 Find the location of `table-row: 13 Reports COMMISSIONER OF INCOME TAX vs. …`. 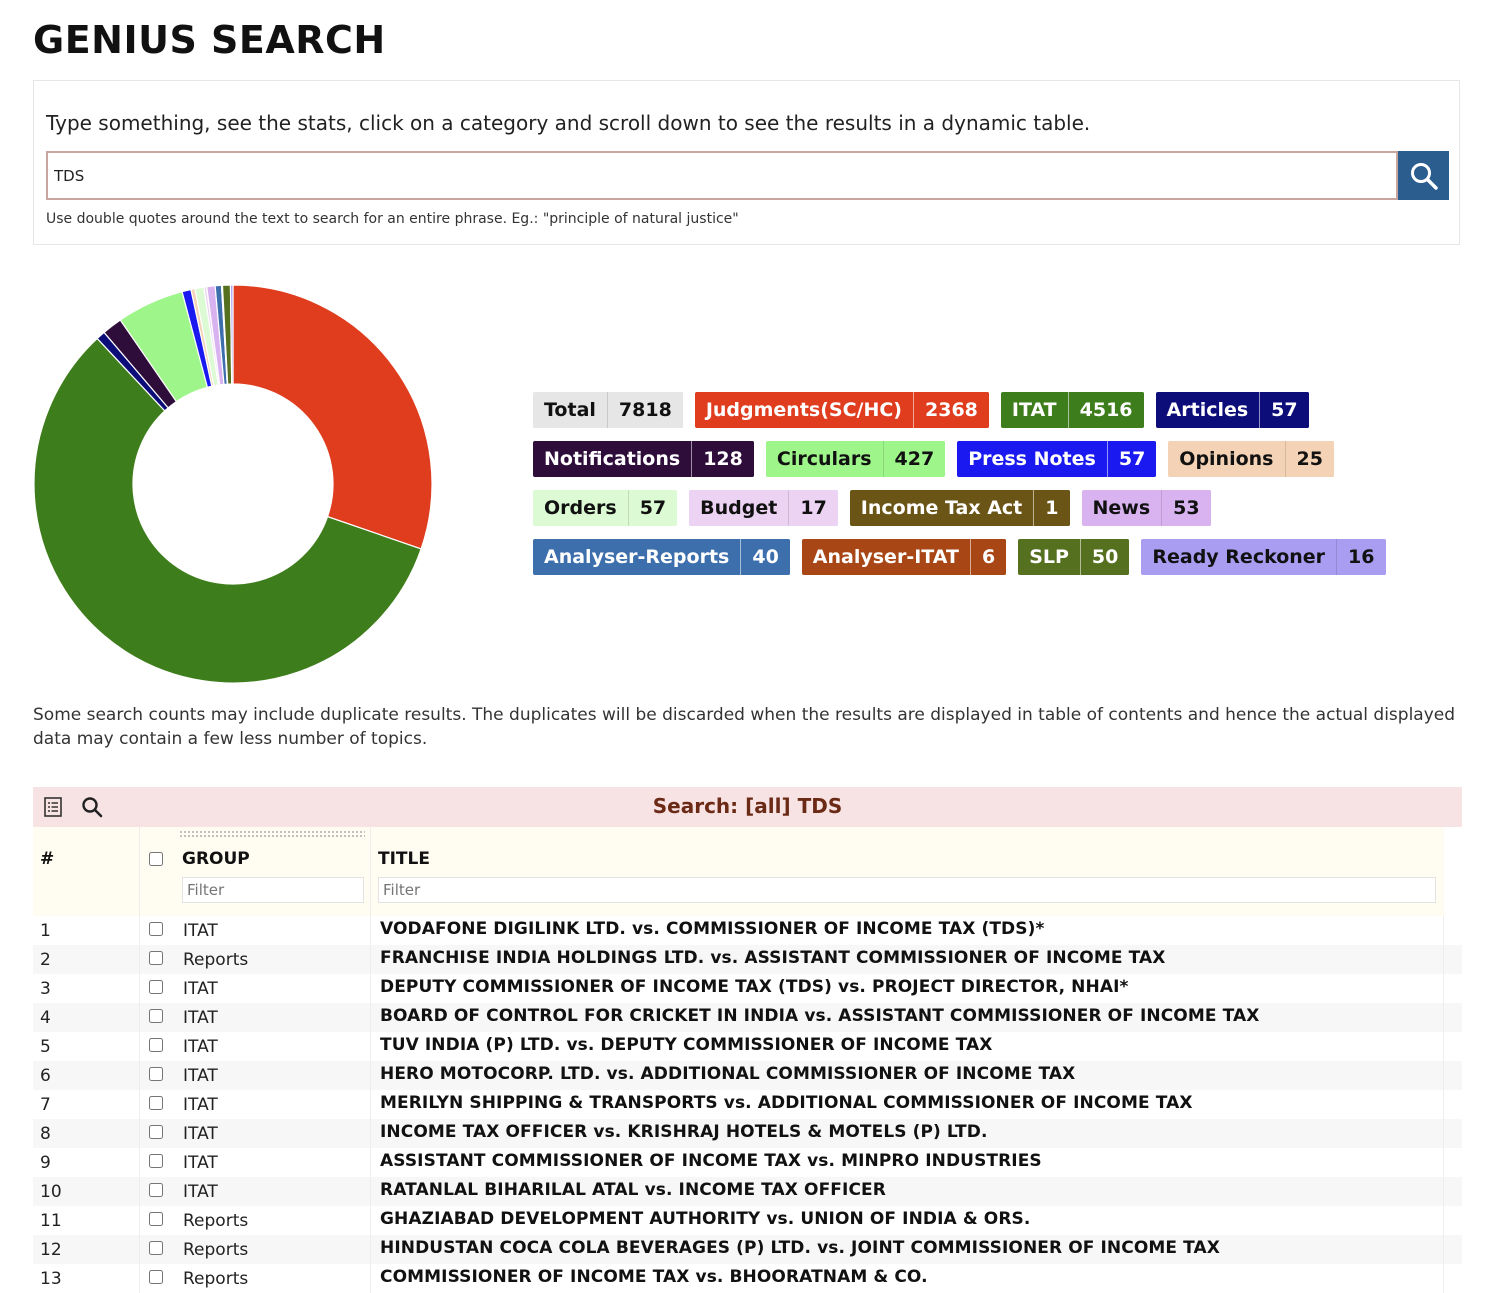

table-row: 13 Reports COMMISSIONER OF INCOME TAX vs. … is located at coordinates (747, 1278).